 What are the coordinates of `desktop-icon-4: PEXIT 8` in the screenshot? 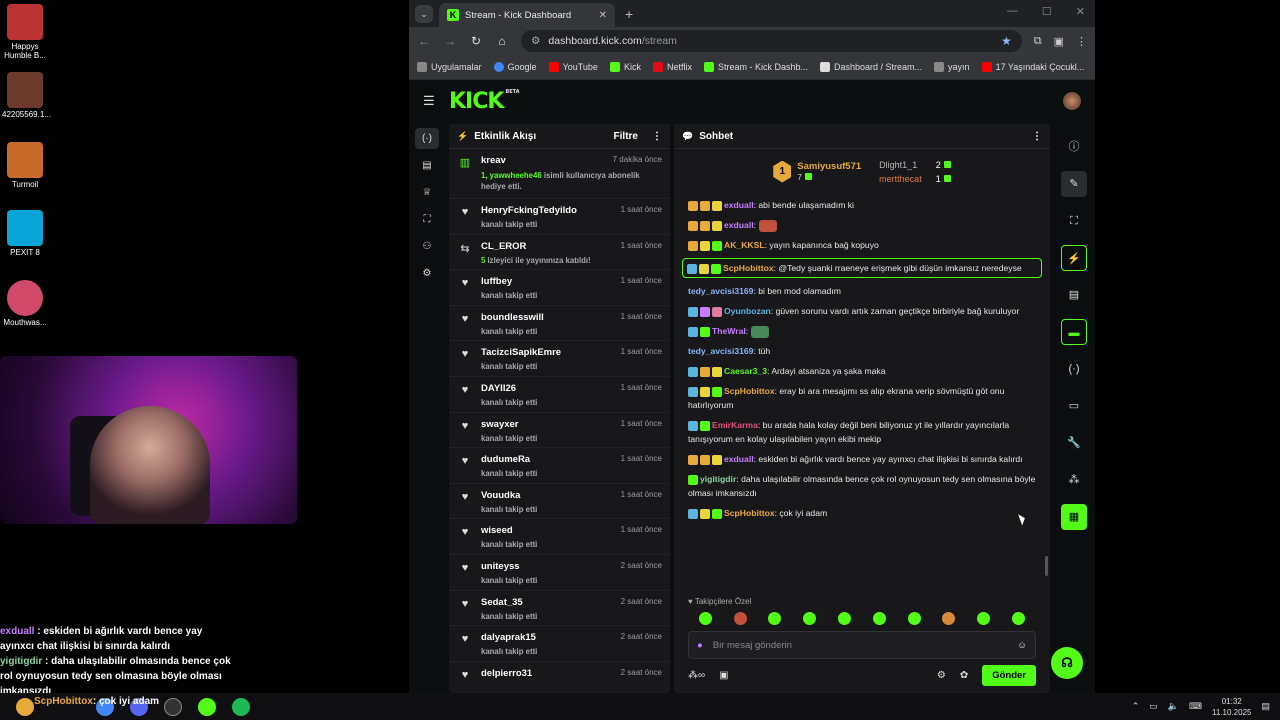 It's located at (25, 233).